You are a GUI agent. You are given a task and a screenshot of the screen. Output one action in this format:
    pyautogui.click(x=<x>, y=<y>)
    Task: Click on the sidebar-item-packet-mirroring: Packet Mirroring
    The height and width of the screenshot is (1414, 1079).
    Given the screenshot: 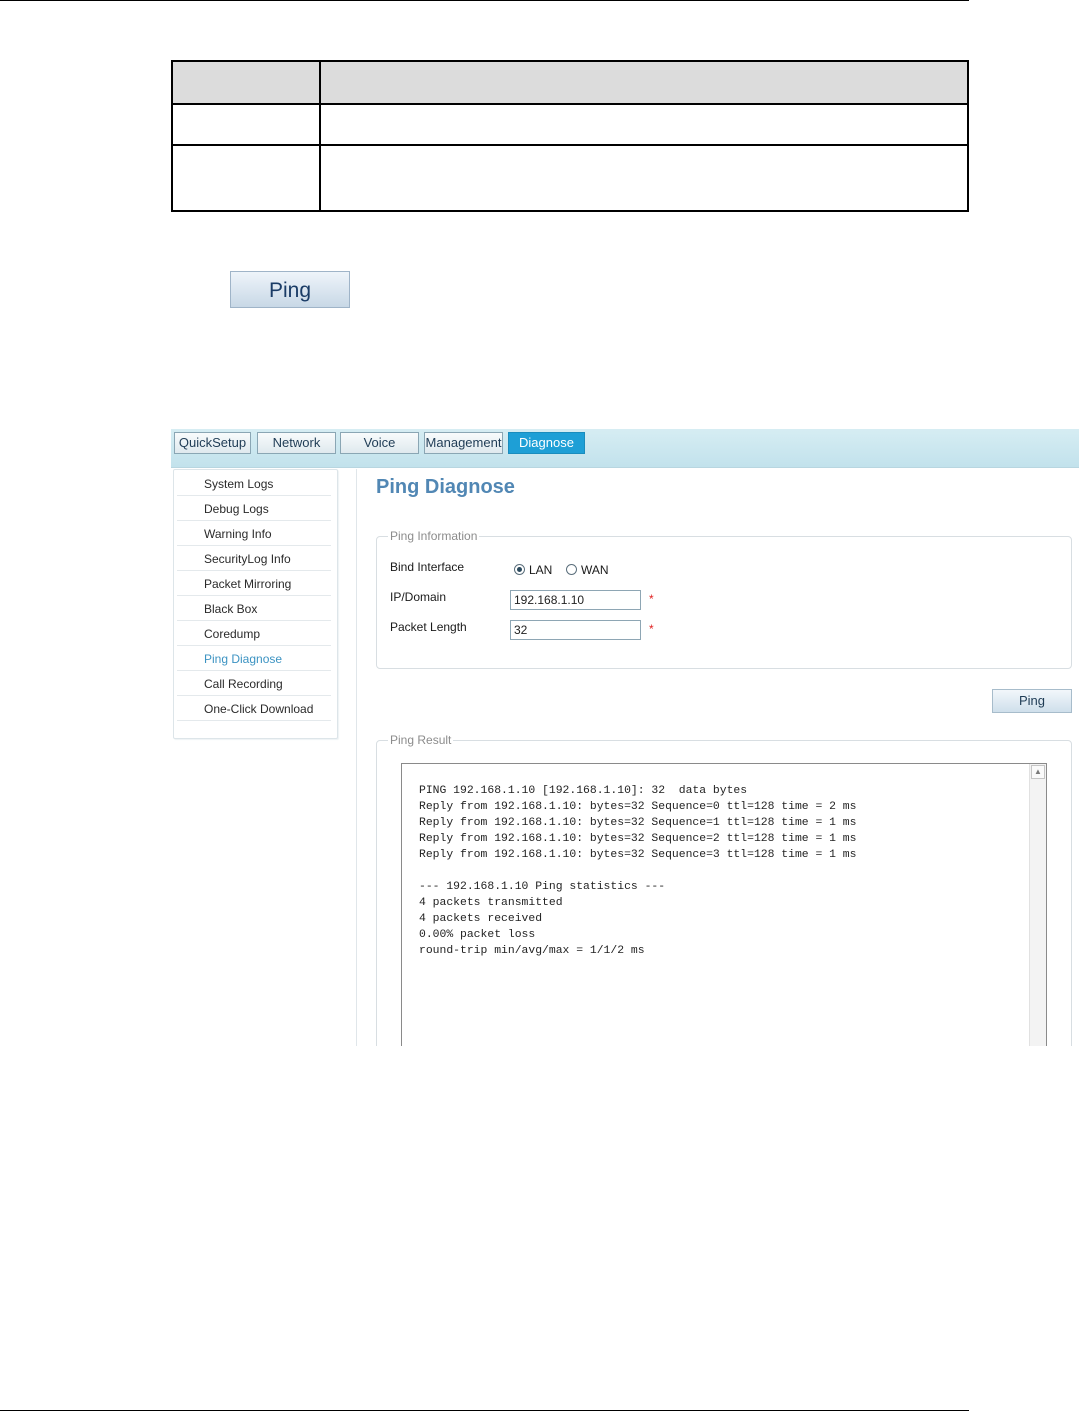 What is the action you would take?
    pyautogui.click(x=254, y=584)
    